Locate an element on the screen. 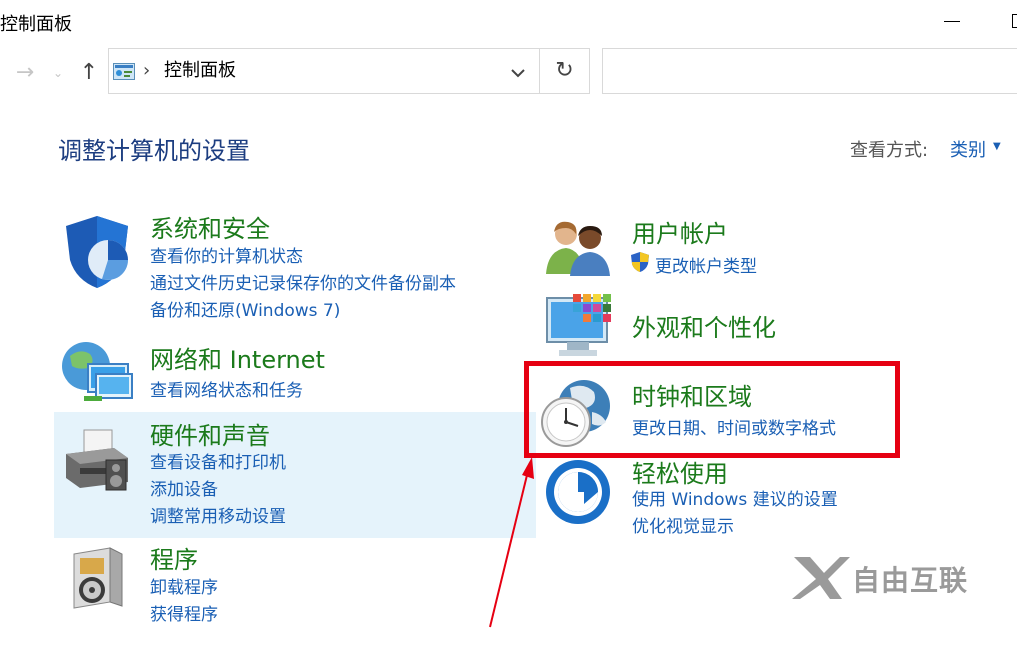 The width and height of the screenshot is (1017, 645). highlight-annotation-box is located at coordinates (712, 409).